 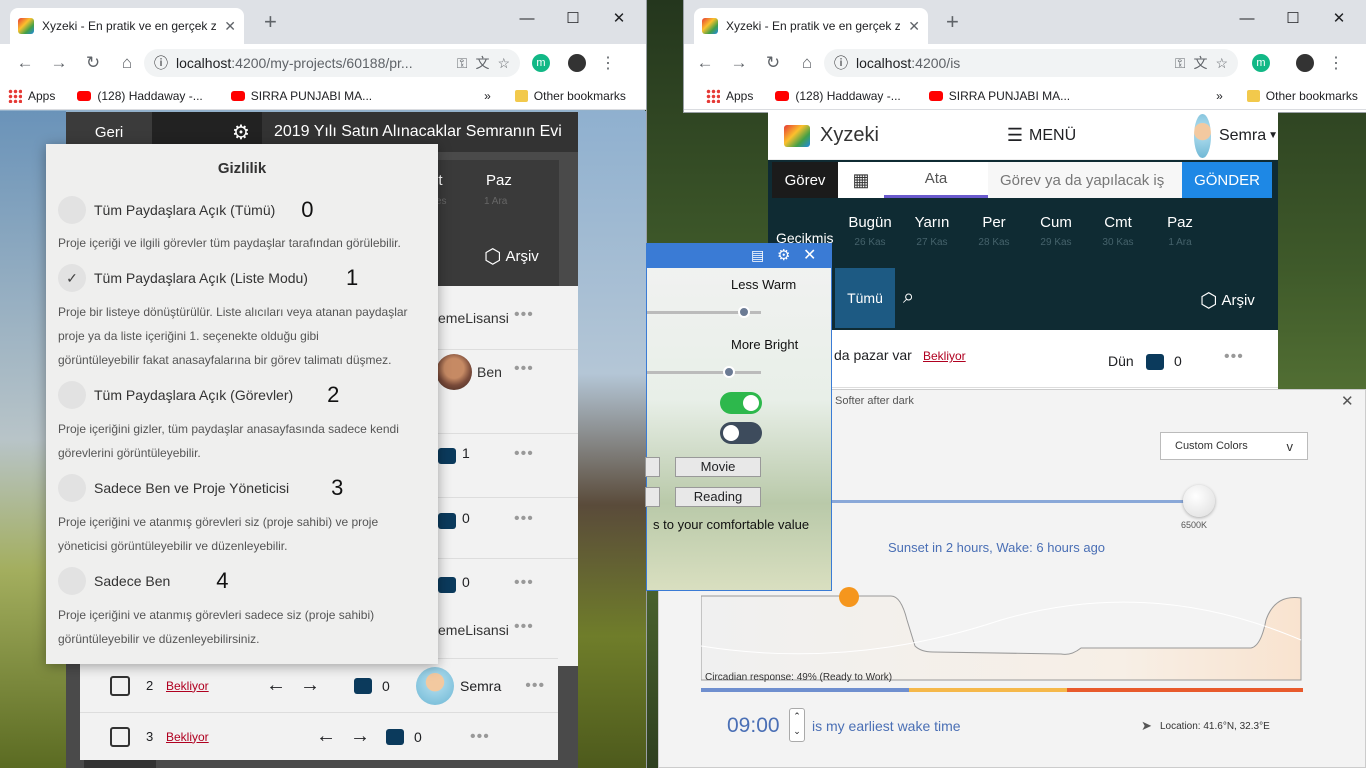 What do you see at coordinates (705, 63) in the screenshot?
I see `back-arrow-icon: ←` at bounding box center [705, 63].